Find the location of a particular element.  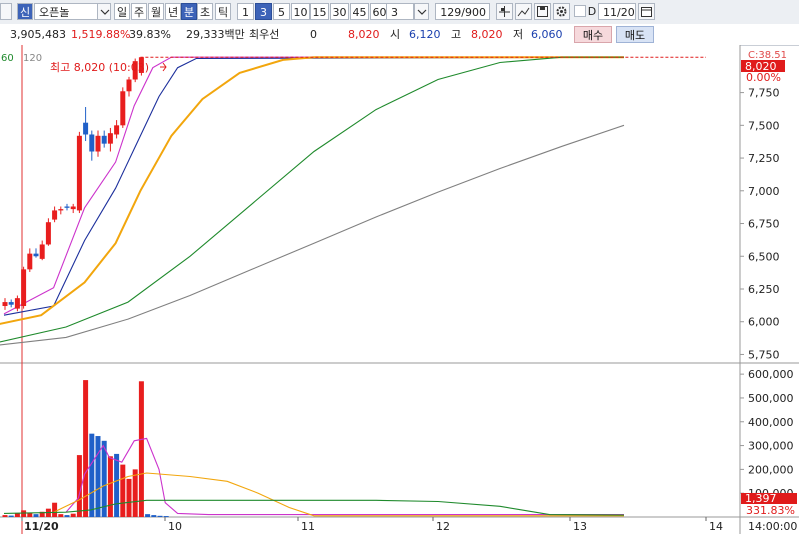

price-axis-label: 6,500 is located at coordinates (764, 256).